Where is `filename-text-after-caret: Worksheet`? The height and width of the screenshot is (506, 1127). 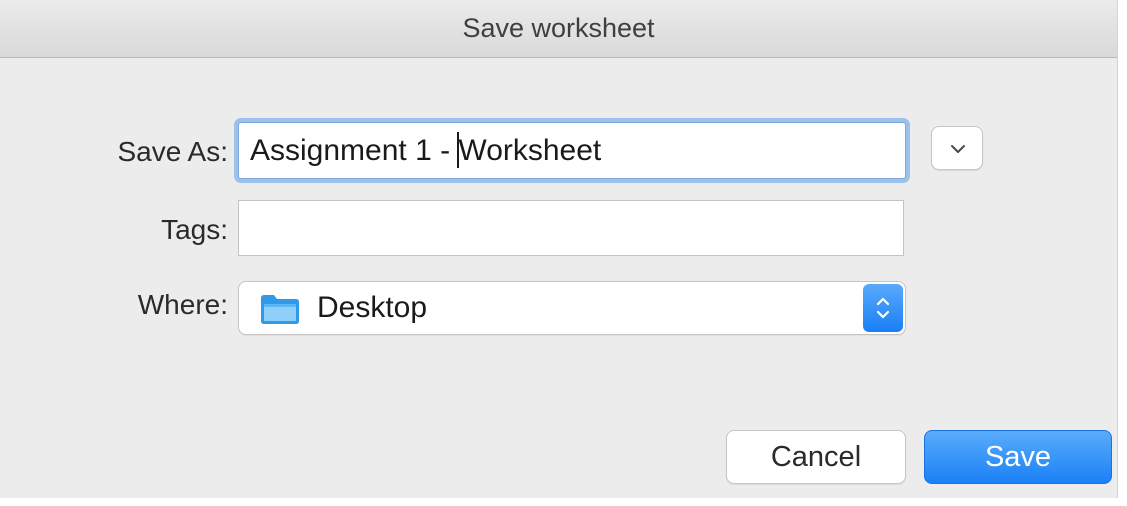
filename-text-after-caret: Worksheet is located at coordinates (530, 150).